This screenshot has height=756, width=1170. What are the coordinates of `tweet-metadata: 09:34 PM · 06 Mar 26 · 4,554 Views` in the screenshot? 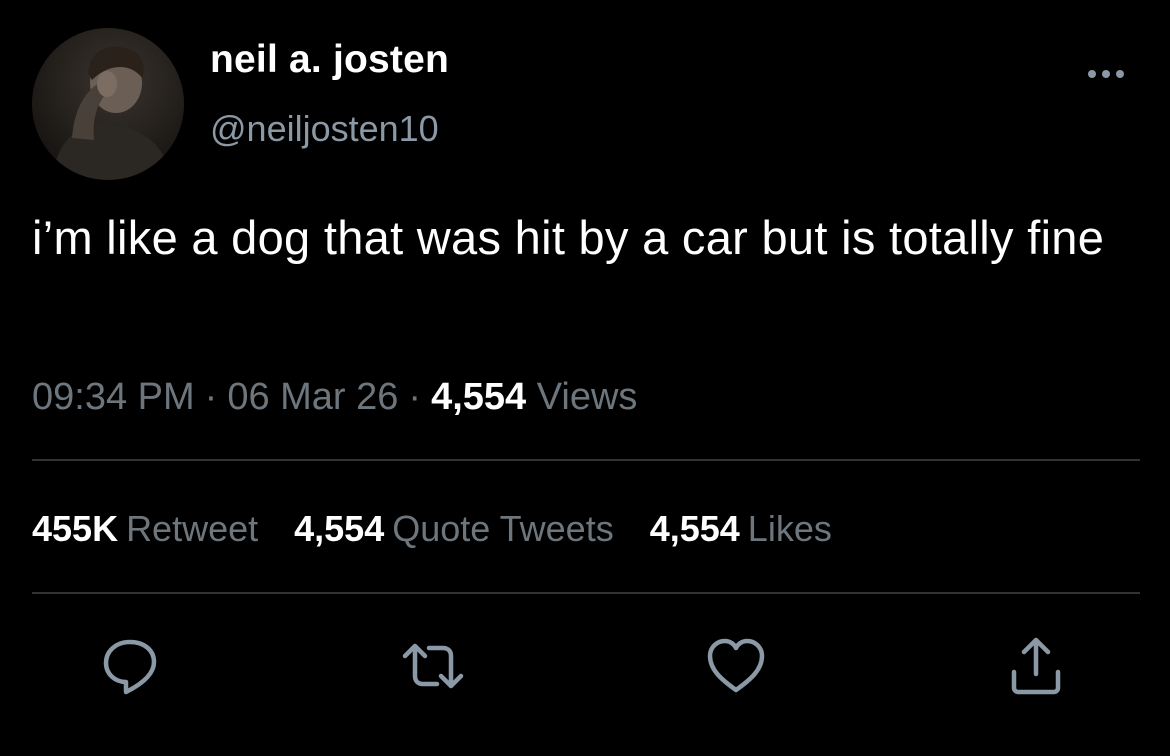 It's located at (334, 397).